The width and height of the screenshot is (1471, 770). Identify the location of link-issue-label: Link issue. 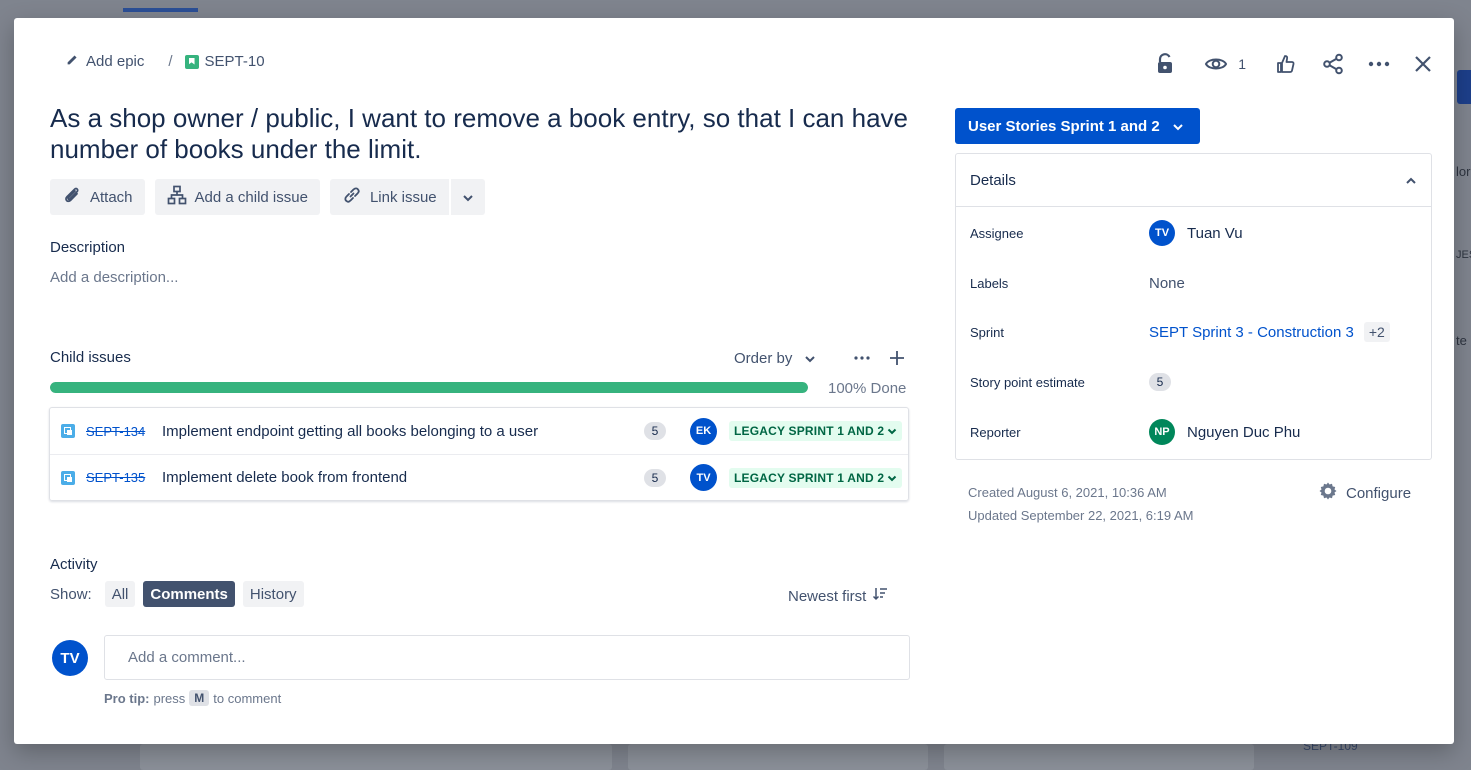
(403, 197).